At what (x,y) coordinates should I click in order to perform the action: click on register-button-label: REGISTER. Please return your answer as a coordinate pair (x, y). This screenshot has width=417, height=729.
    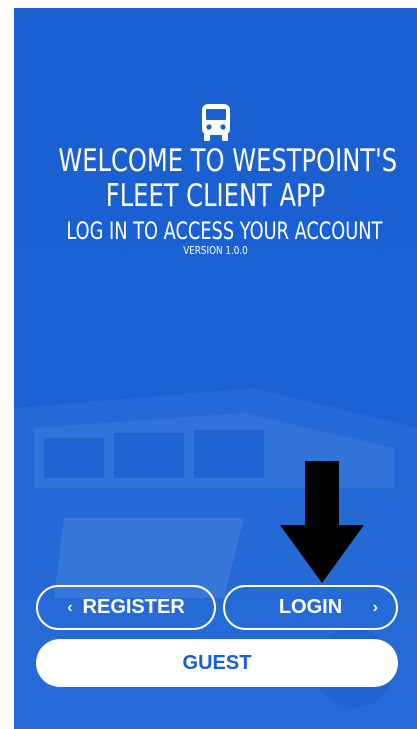
    Looking at the image, I should click on (133, 607).